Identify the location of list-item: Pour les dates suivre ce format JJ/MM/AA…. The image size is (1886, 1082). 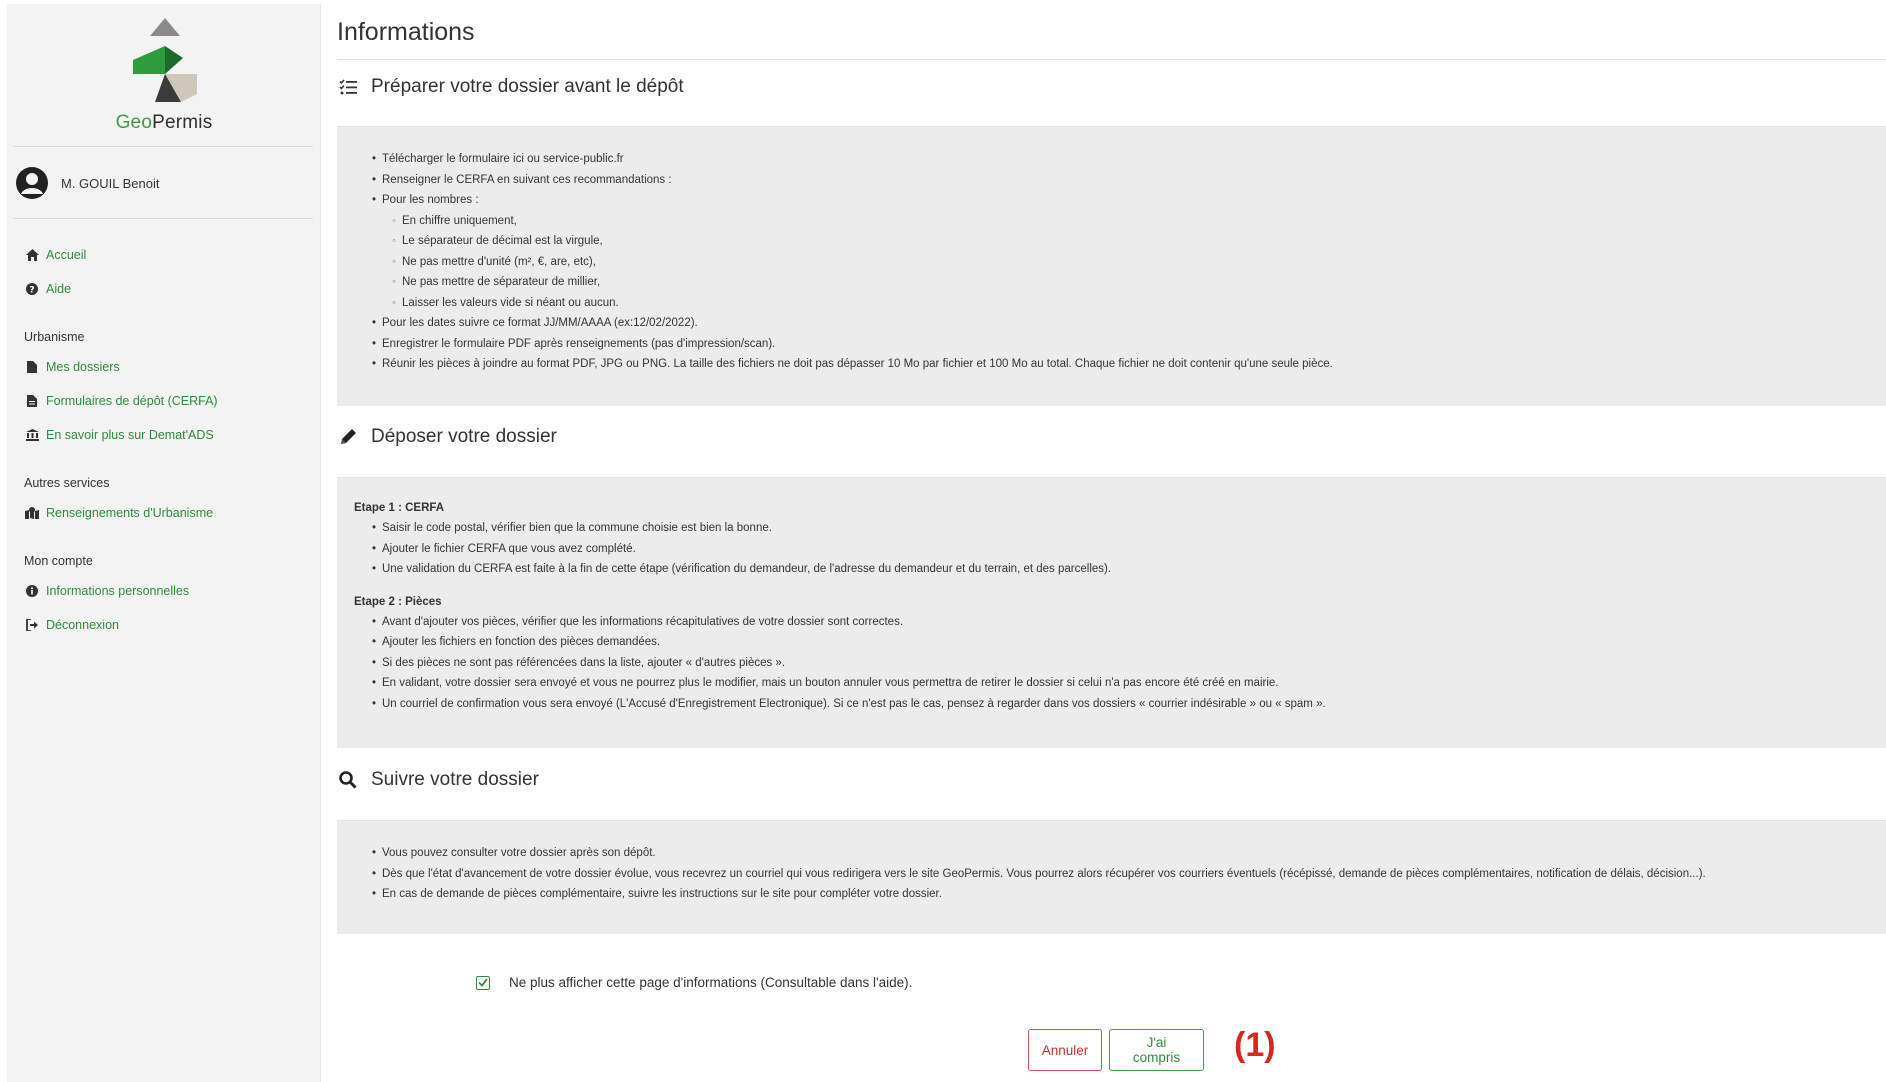
(1129, 323).